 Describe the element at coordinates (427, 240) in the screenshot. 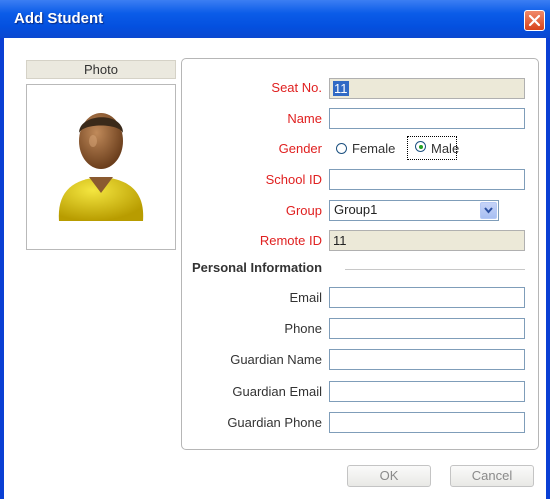

I see `remote-id-field: 11` at that location.